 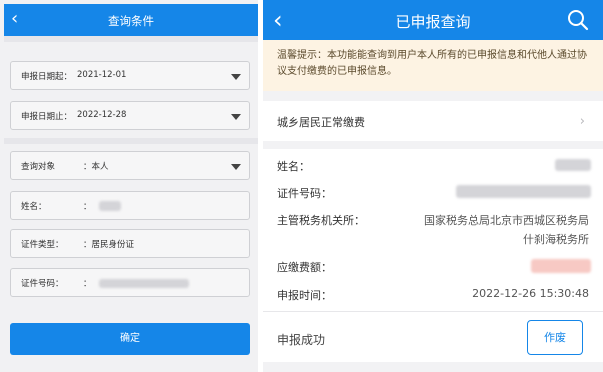 What do you see at coordinates (304, 267) in the screenshot?
I see `detail-amount-label: 应缴费额：` at bounding box center [304, 267].